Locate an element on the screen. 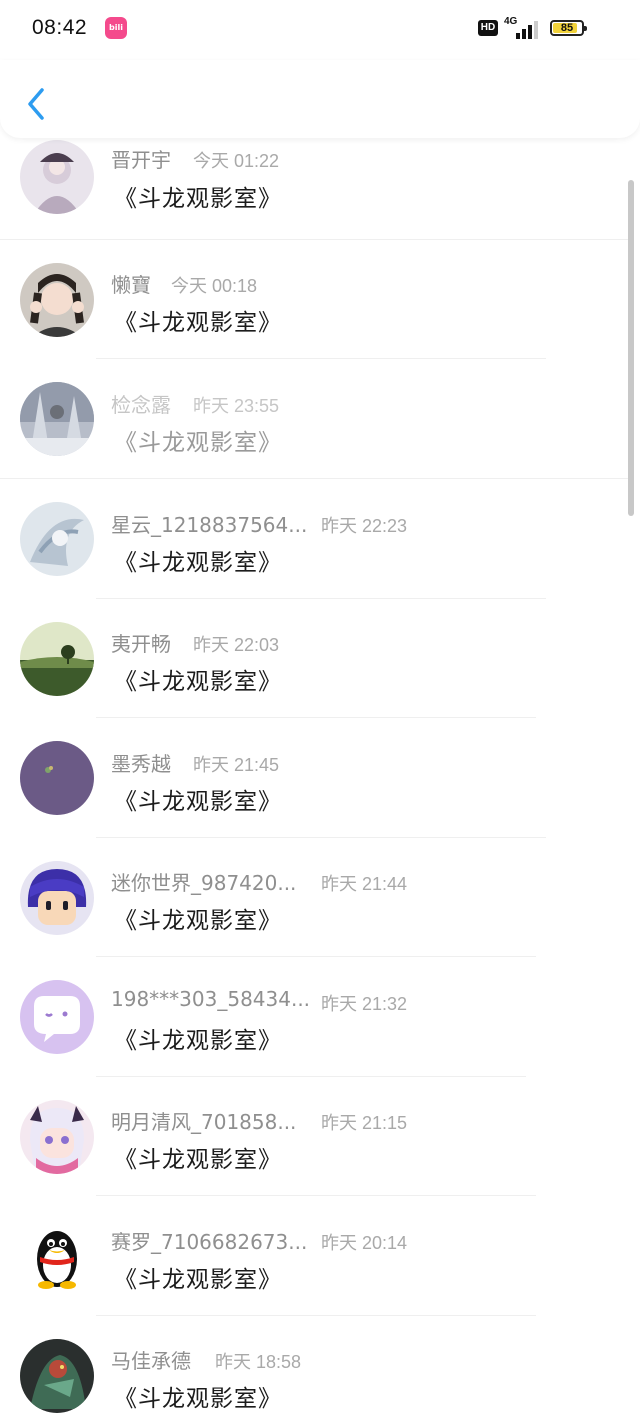 Image resolution: width=640 pixels, height=1422 pixels. signal-icon is located at coordinates (527, 29).